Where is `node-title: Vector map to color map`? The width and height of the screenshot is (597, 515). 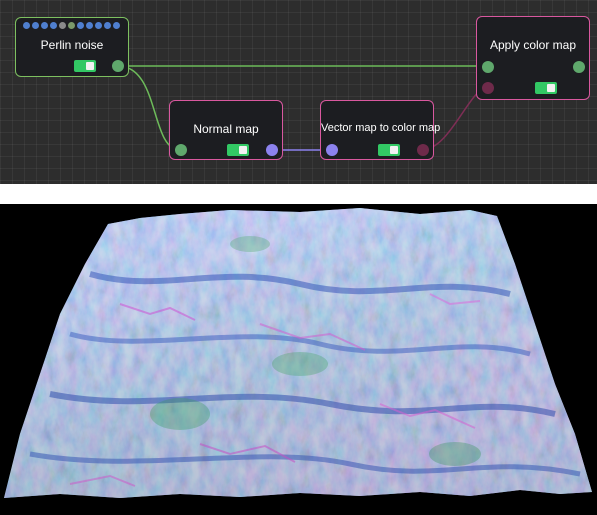
node-title: Vector map to color map is located at coordinates (381, 128).